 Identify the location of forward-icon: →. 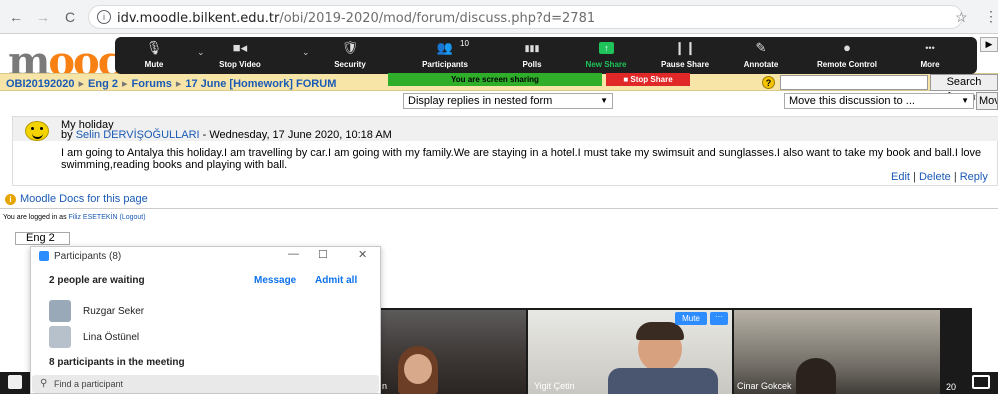
(43, 17).